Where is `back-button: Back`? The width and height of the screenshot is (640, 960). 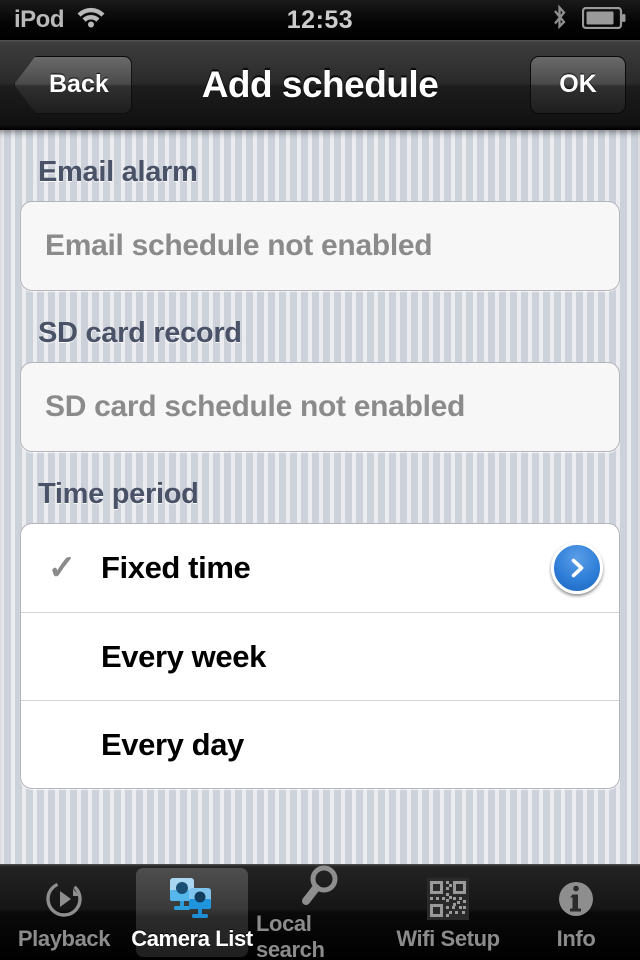 back-button: Back is located at coordinates (73, 84).